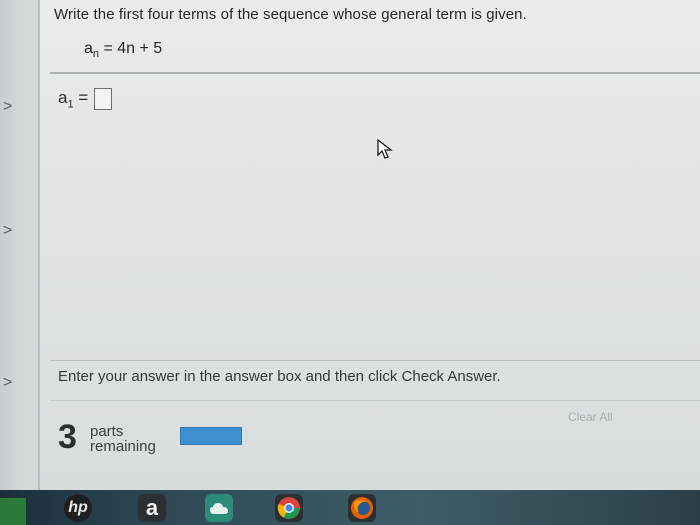 The width and height of the screenshot is (700, 525). Describe the element at coordinates (152, 508) in the screenshot. I see `amazon-icon: a` at that location.